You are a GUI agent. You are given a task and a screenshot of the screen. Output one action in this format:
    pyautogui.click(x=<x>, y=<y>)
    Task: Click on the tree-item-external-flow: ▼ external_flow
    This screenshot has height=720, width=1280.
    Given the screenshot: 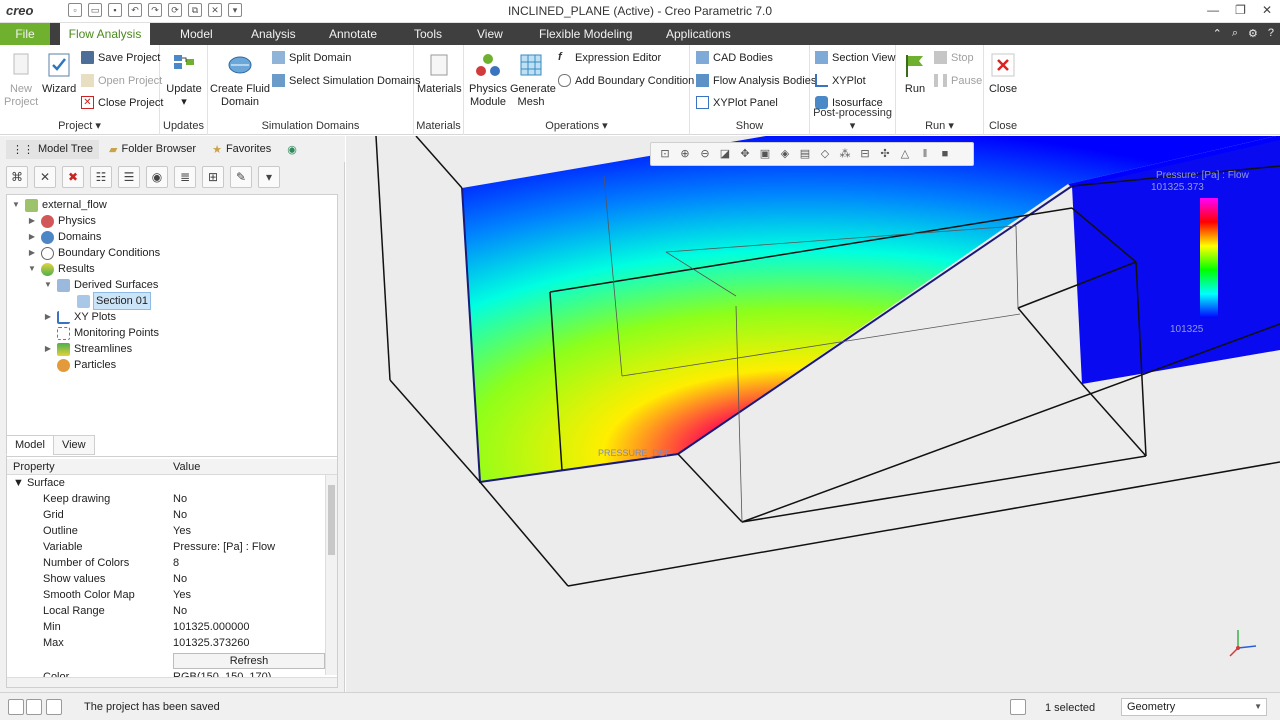 What is the action you would take?
    pyautogui.click(x=59, y=205)
    